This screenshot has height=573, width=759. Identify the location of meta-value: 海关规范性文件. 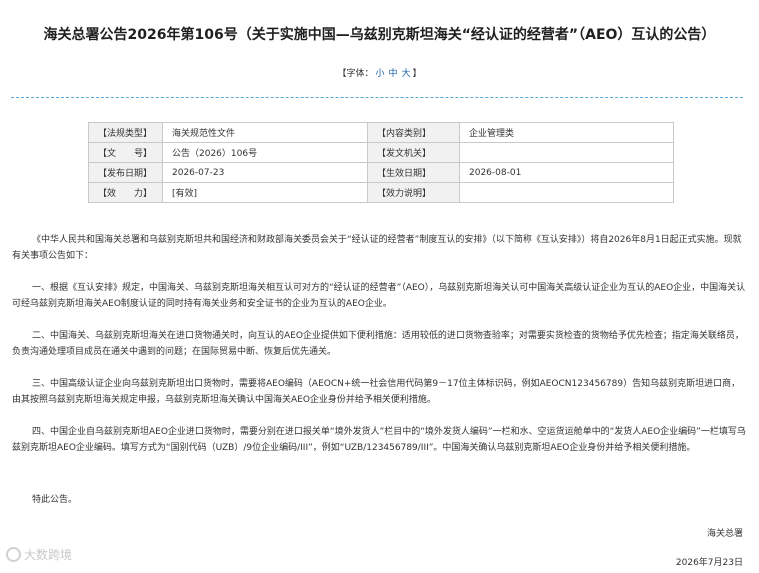
(265, 132).